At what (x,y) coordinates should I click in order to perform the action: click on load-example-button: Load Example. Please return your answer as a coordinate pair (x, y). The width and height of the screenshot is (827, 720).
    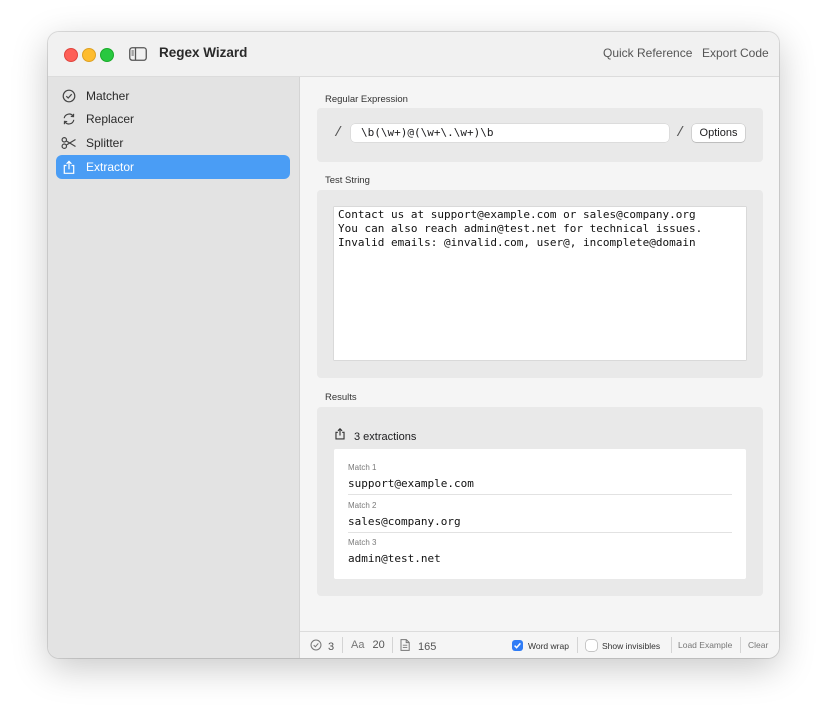
    Looking at the image, I should click on (705, 645).